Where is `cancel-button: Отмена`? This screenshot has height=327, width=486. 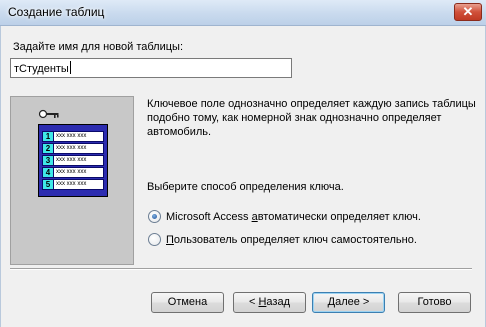 cancel-button: Отмена is located at coordinates (187, 302).